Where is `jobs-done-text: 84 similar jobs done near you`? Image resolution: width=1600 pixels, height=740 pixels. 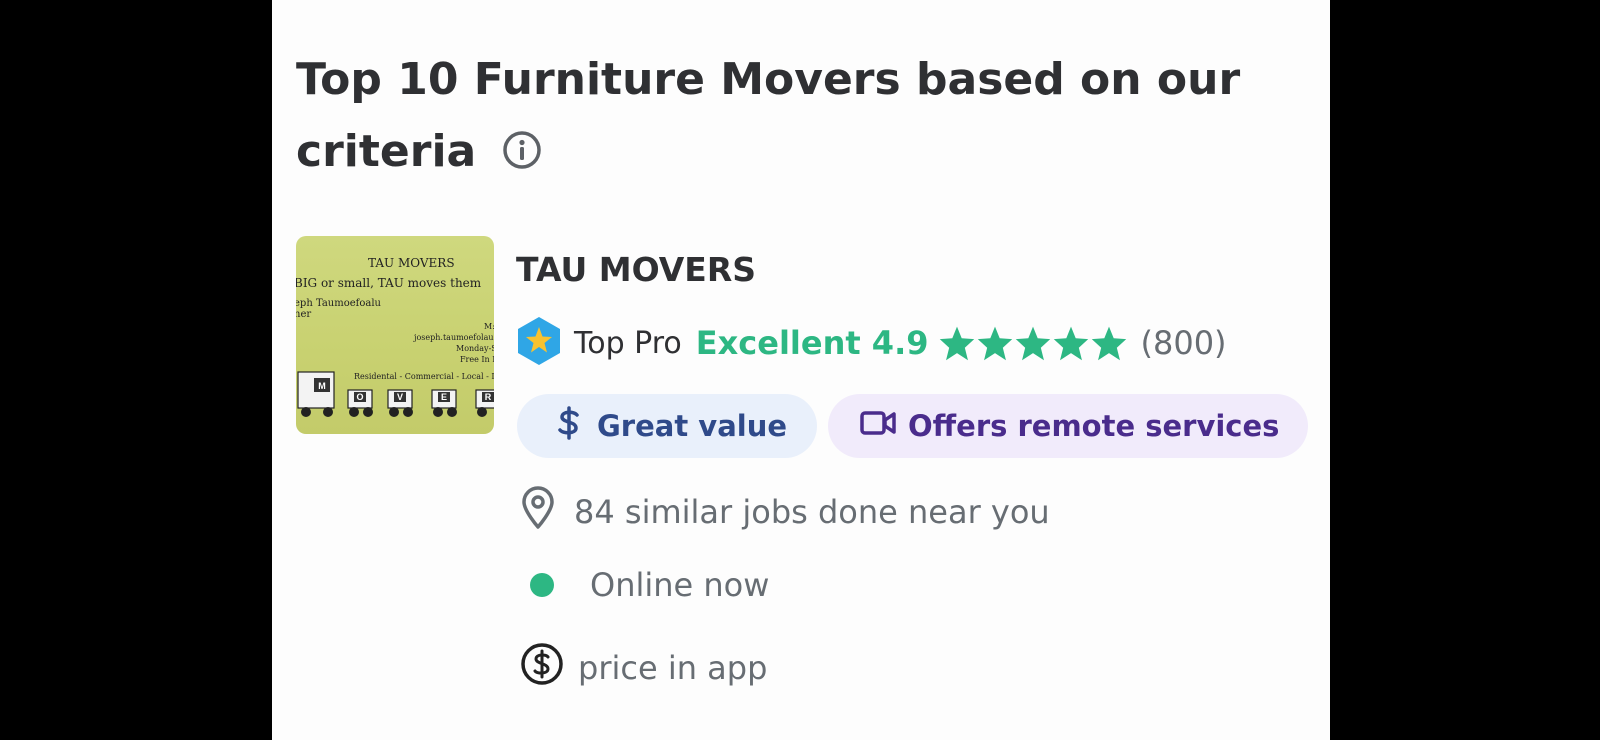
jobs-done-text: 84 similar jobs done near you is located at coordinates (812, 512).